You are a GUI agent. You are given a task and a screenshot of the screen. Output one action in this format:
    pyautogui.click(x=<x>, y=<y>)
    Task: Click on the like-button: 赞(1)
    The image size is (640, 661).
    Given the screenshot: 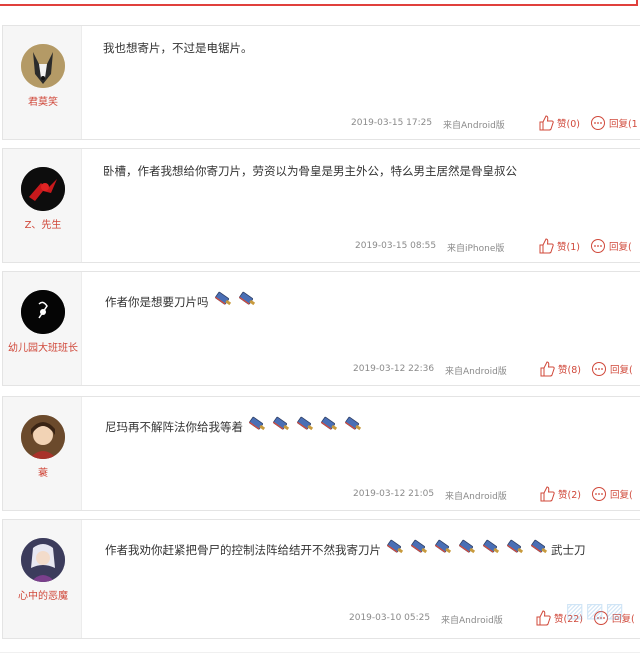 What is the action you would take?
    pyautogui.click(x=559, y=246)
    